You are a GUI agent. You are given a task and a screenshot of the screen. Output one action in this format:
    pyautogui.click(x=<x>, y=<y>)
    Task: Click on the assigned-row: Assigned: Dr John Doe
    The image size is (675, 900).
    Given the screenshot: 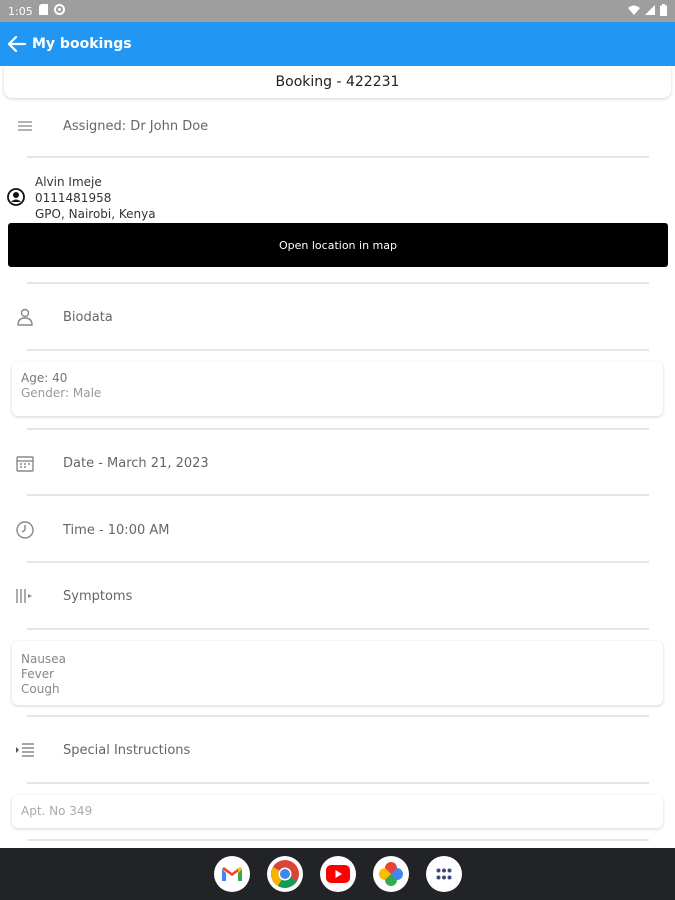 What is the action you would take?
    pyautogui.click(x=337, y=126)
    